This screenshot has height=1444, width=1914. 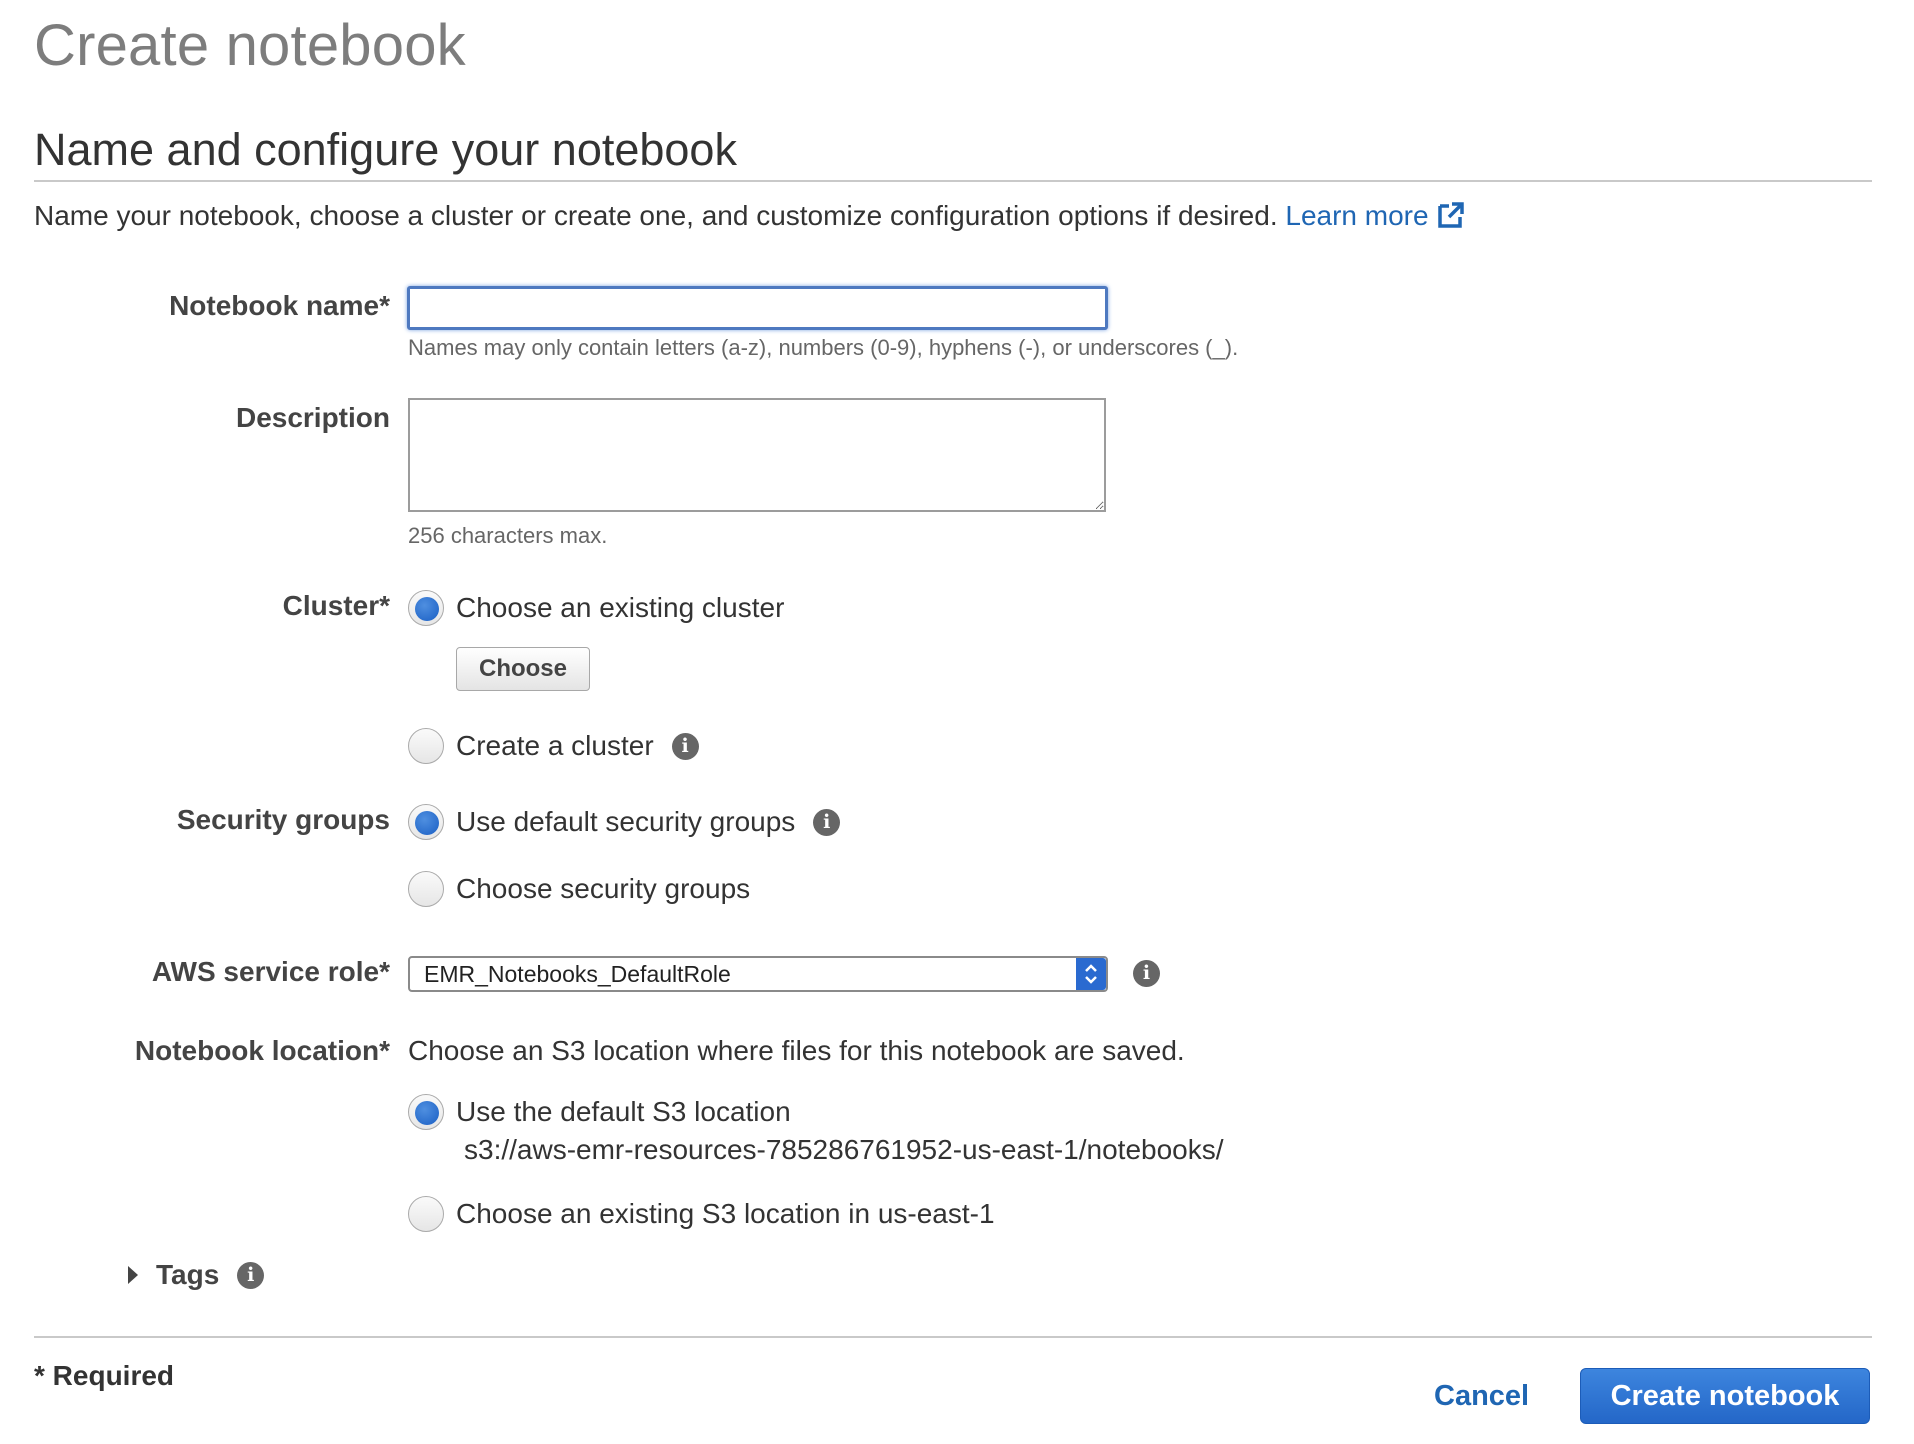 What do you see at coordinates (1357, 215) in the screenshot?
I see `learn-more-label: Learn more` at bounding box center [1357, 215].